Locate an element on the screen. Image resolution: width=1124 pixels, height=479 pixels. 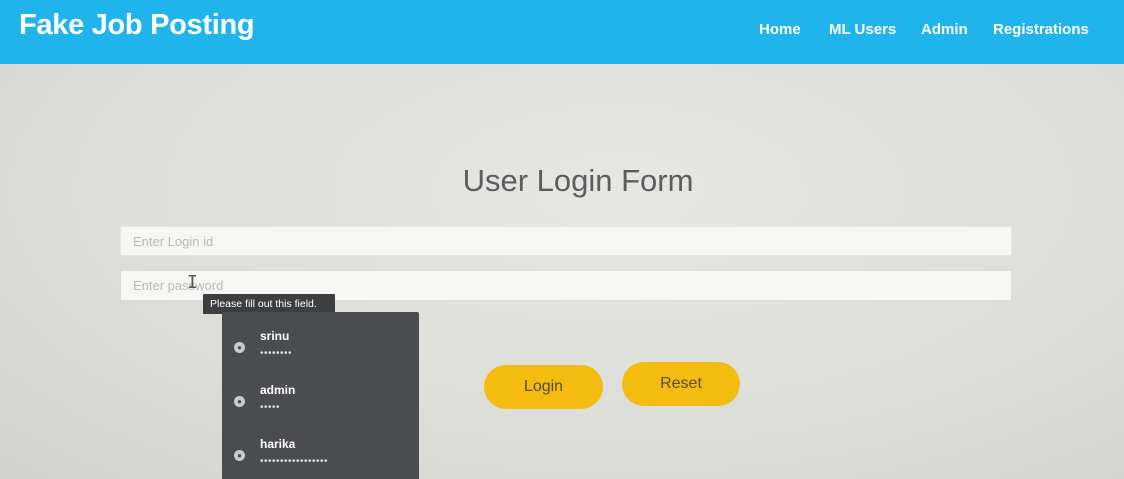
autofill-password: ••••••••••••••••• is located at coordinates (294, 461).